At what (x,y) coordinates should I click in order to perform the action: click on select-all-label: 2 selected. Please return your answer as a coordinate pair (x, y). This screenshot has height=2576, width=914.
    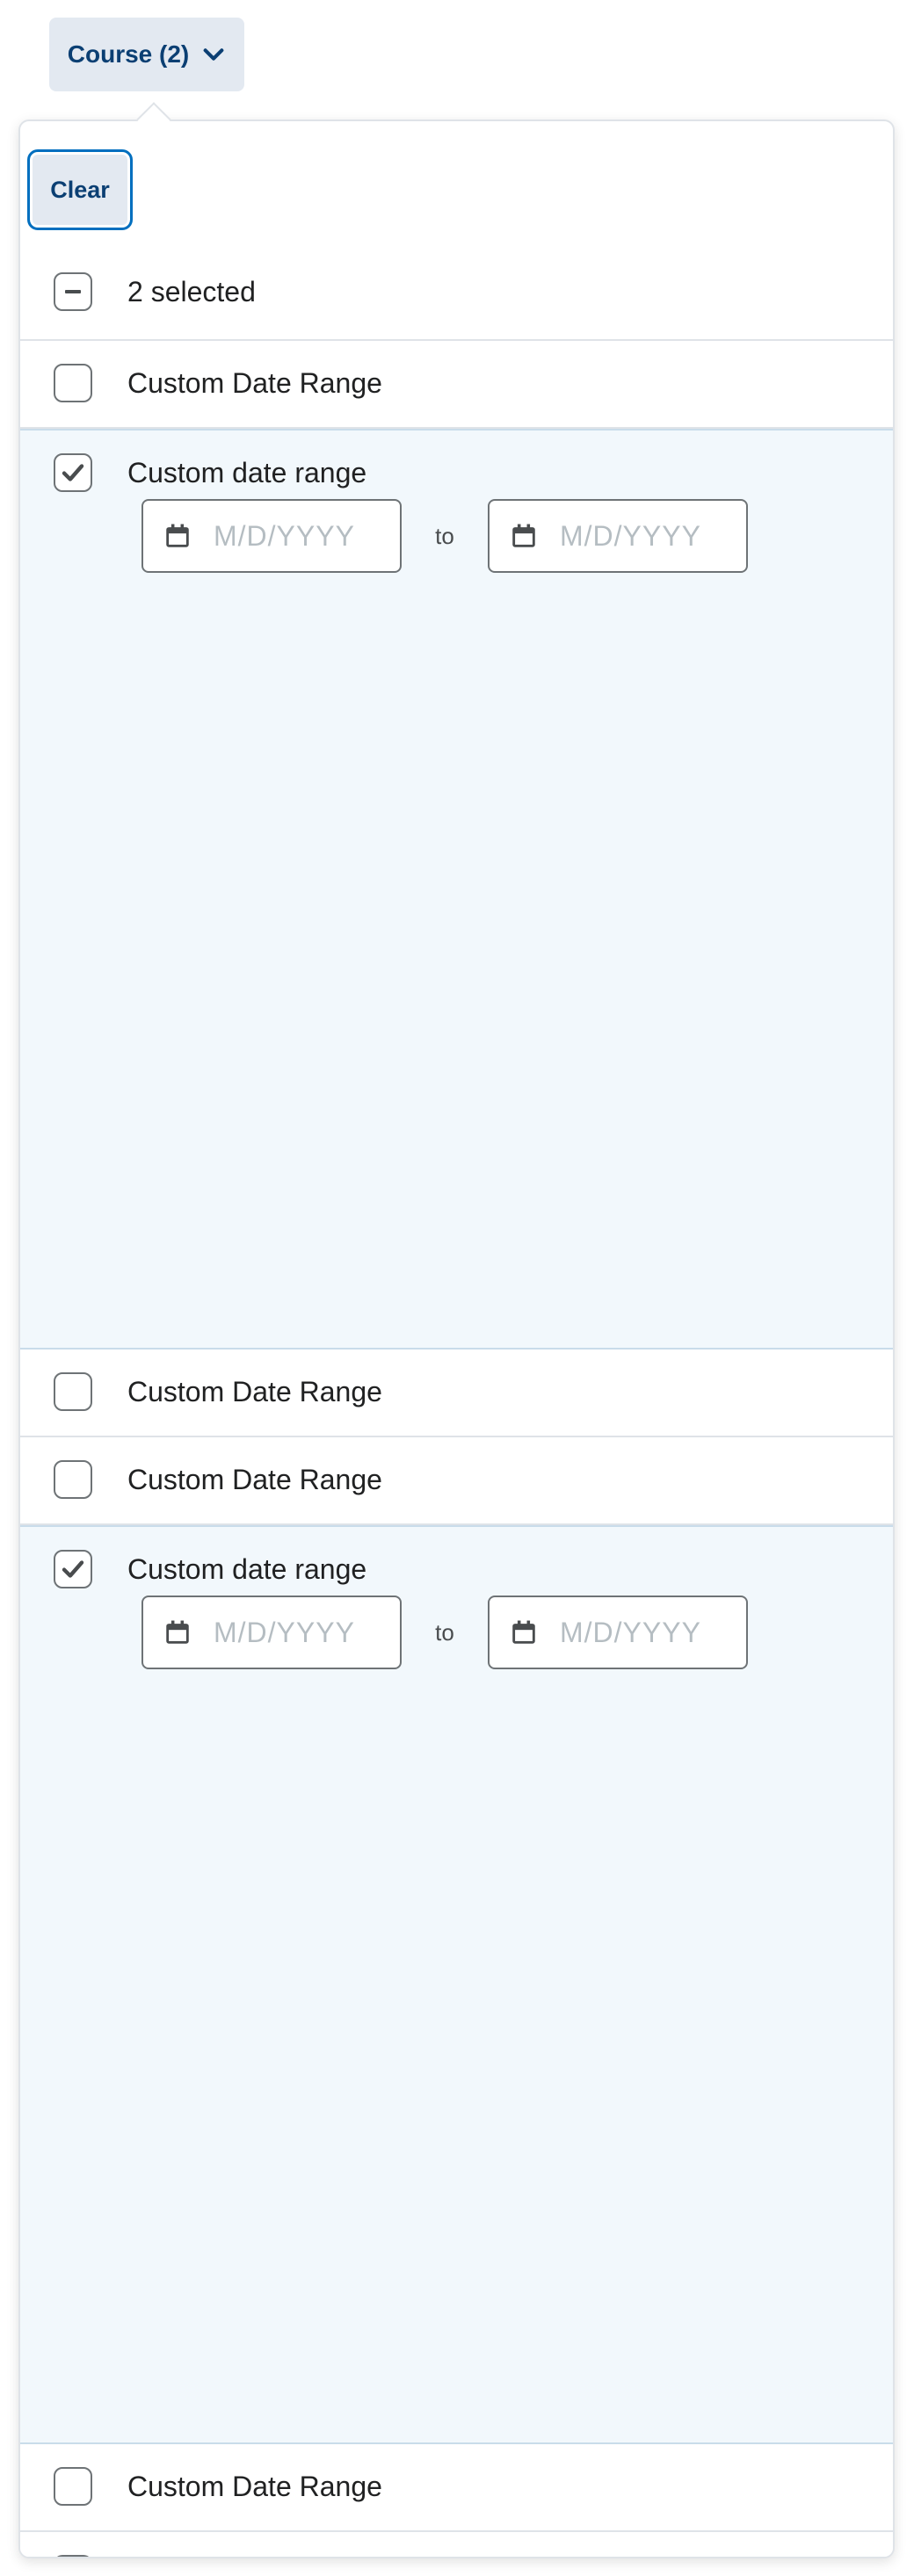
    Looking at the image, I should click on (191, 291).